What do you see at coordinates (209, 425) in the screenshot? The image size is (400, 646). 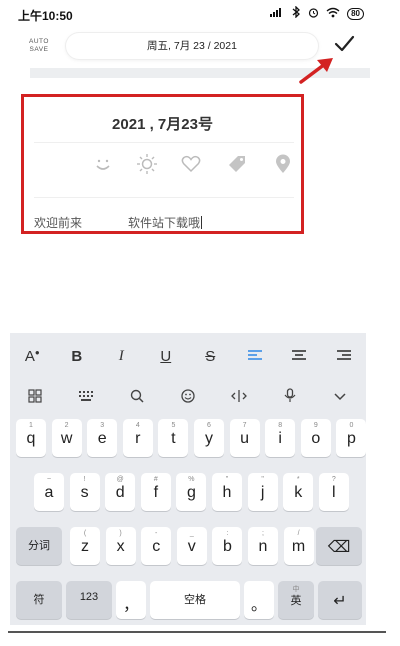 I see `key-secondary-label: 6` at bounding box center [209, 425].